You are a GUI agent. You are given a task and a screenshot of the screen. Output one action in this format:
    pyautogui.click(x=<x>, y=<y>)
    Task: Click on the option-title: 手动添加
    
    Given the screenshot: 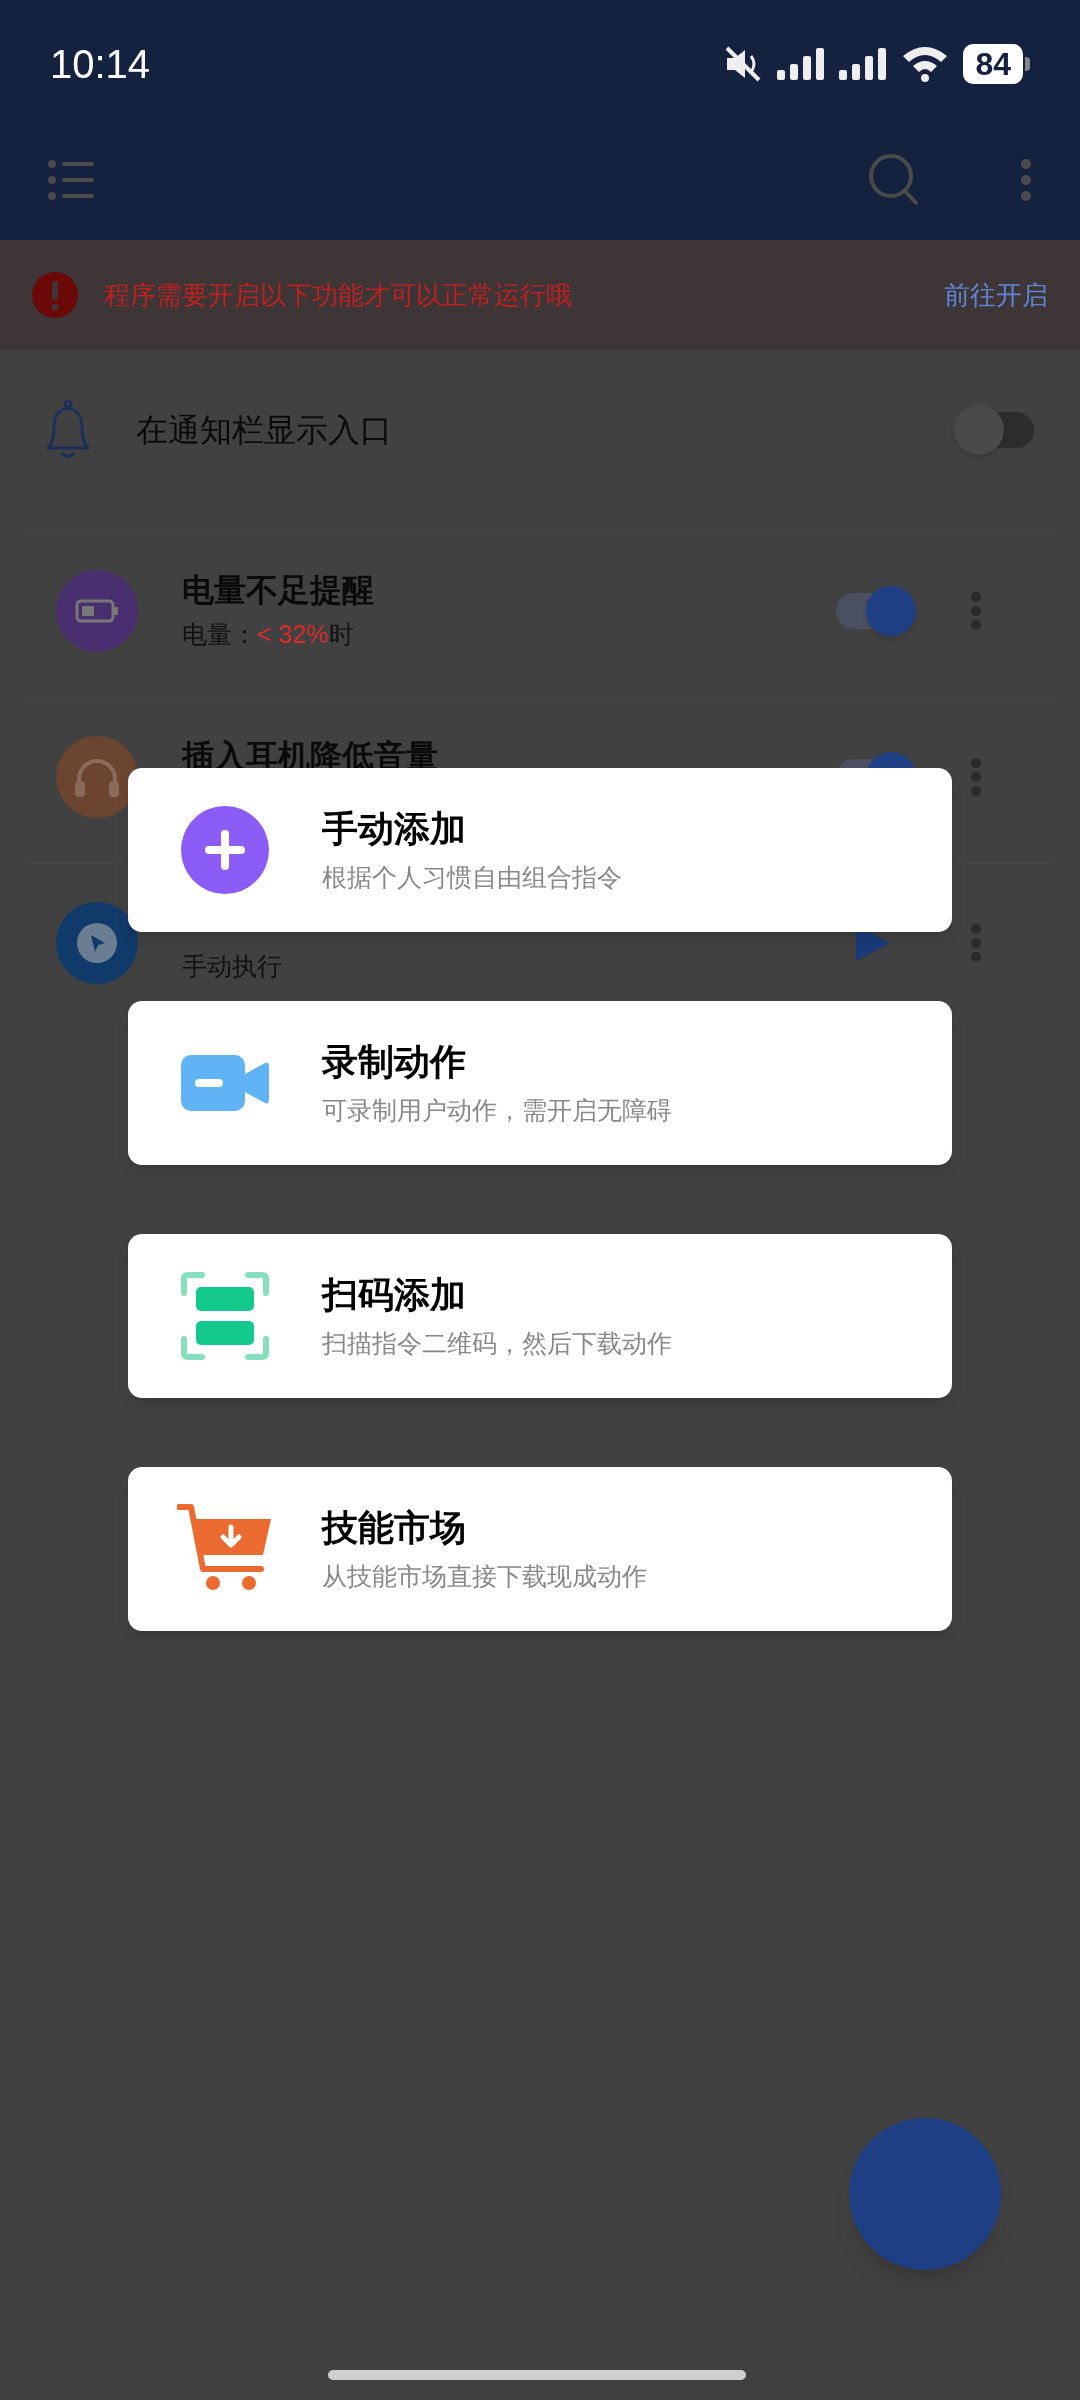 What is the action you would take?
    pyautogui.click(x=394, y=829)
    